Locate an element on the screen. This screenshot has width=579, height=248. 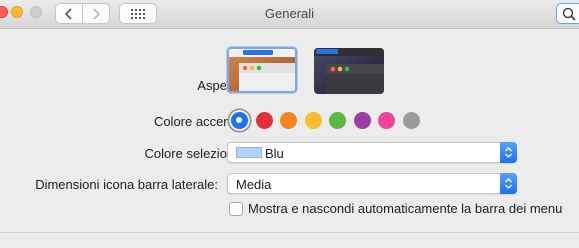
appearance-light-option is located at coordinates (262, 70).